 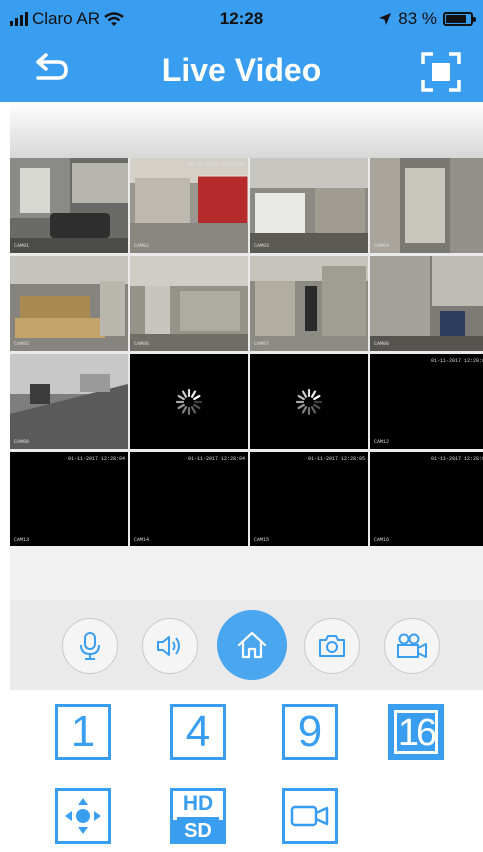 I want to click on video-camera-icon, so click(x=412, y=645).